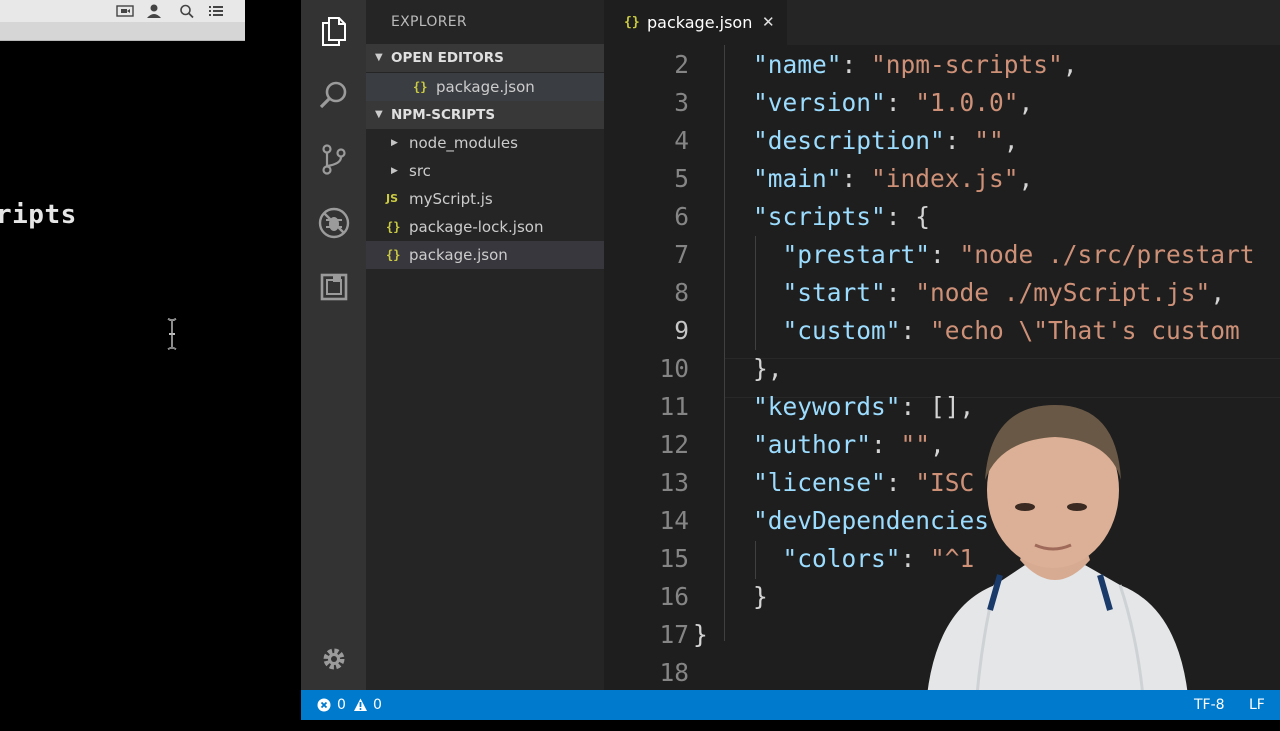  What do you see at coordinates (790, 705) in the screenshot?
I see `status-bar: 0 0 TF-8 LF` at bounding box center [790, 705].